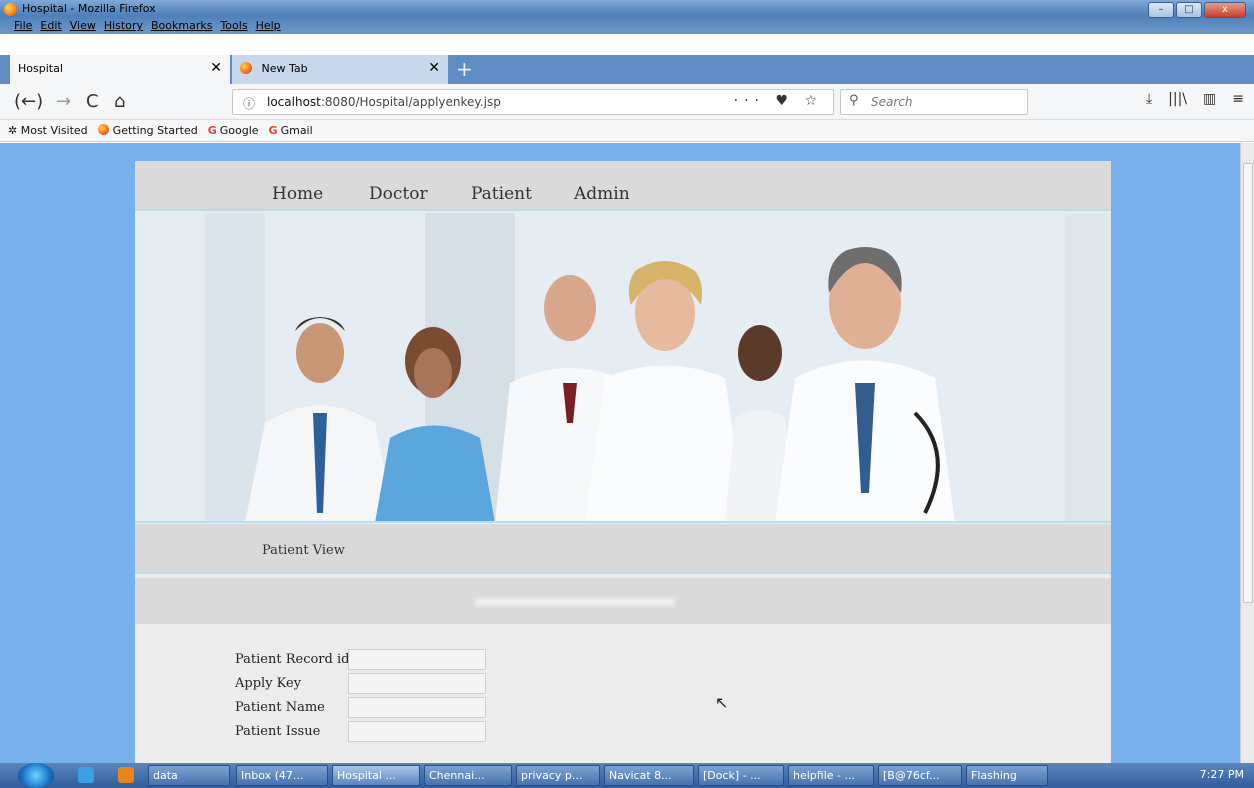 The width and height of the screenshot is (1254, 788). I want to click on nav-doctor-link: Doctor, so click(398, 194).